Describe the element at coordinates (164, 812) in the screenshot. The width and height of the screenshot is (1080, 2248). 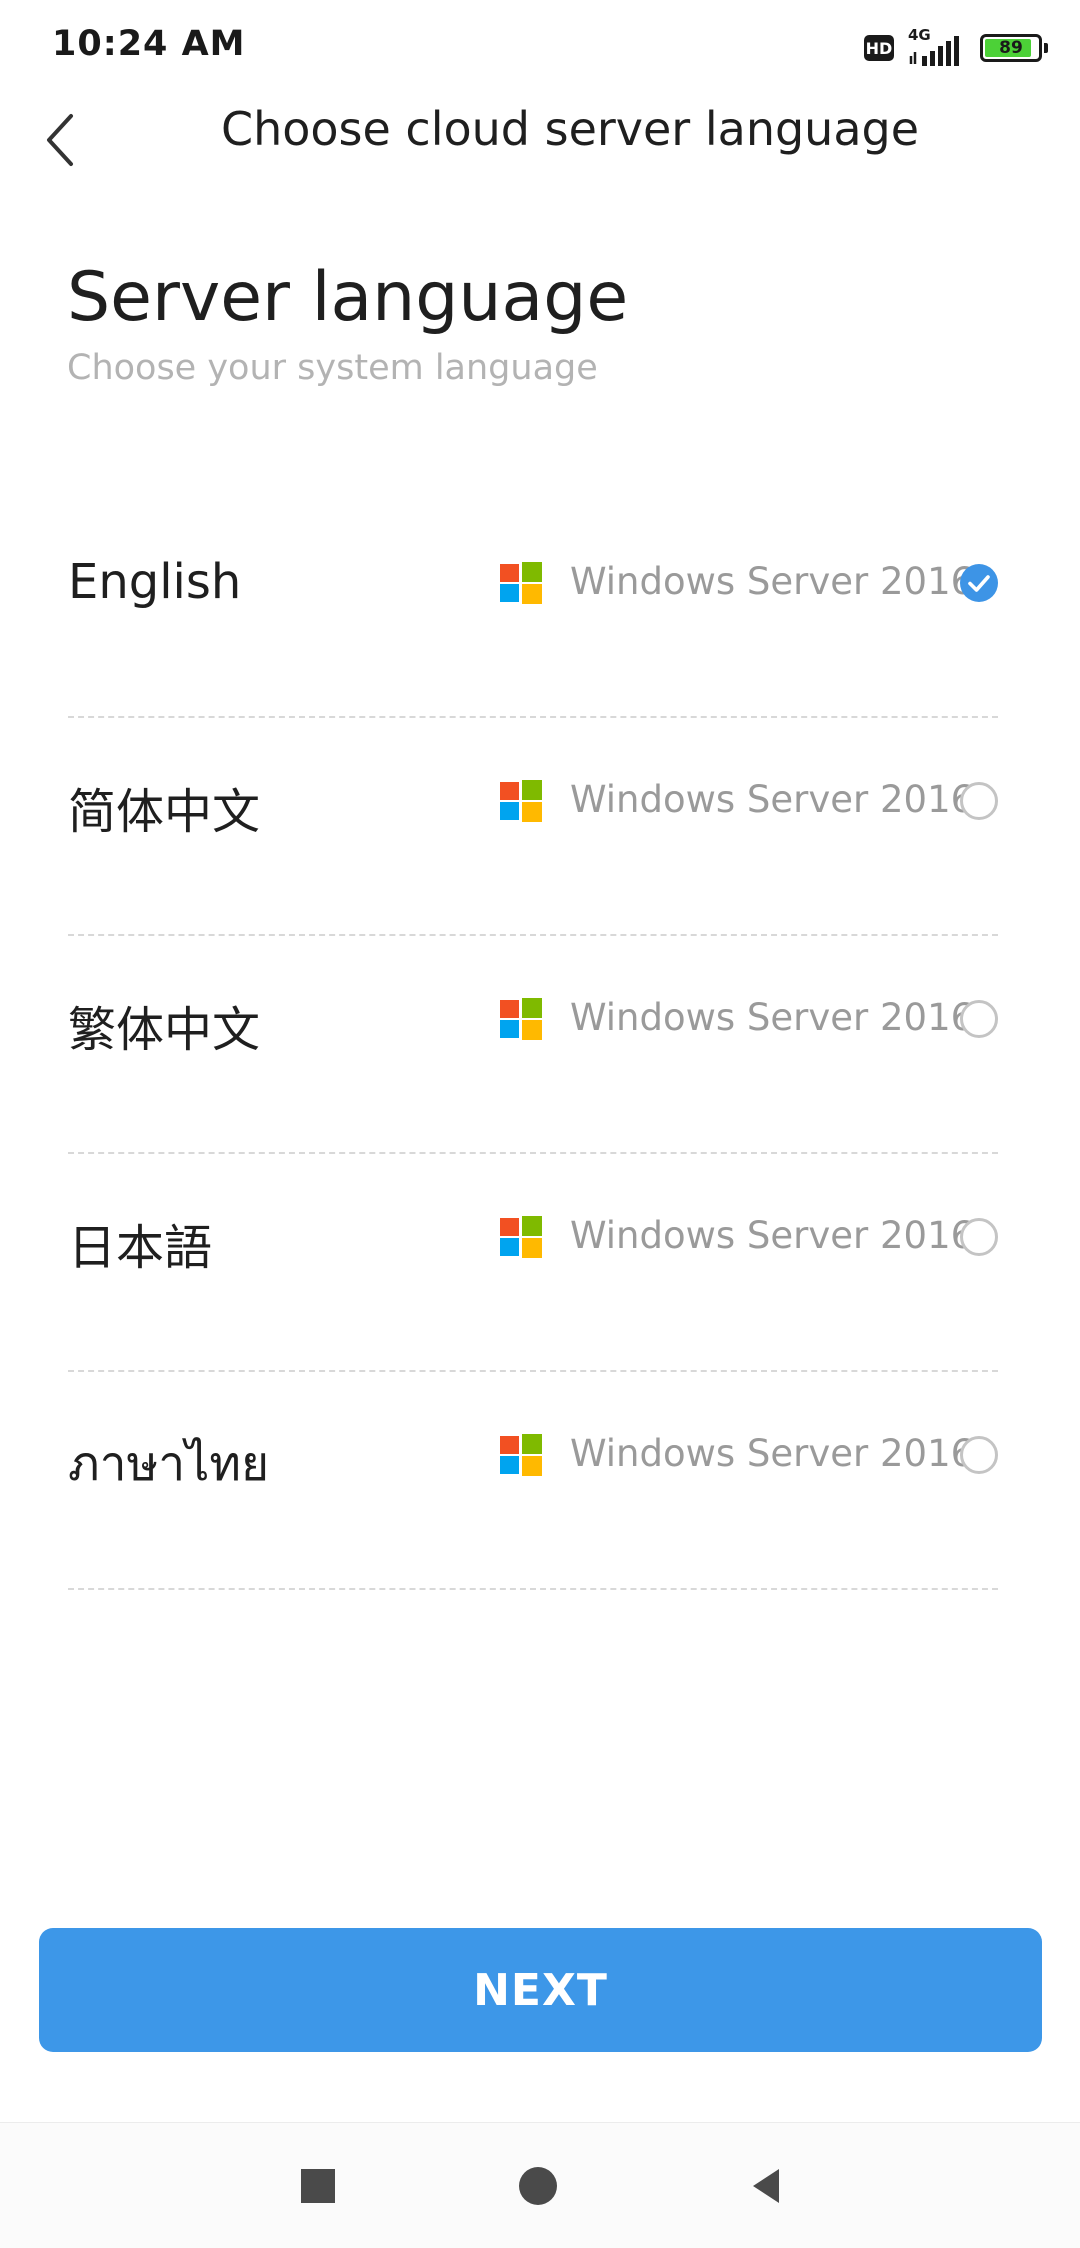
I see `language-name: 简体中文` at that location.